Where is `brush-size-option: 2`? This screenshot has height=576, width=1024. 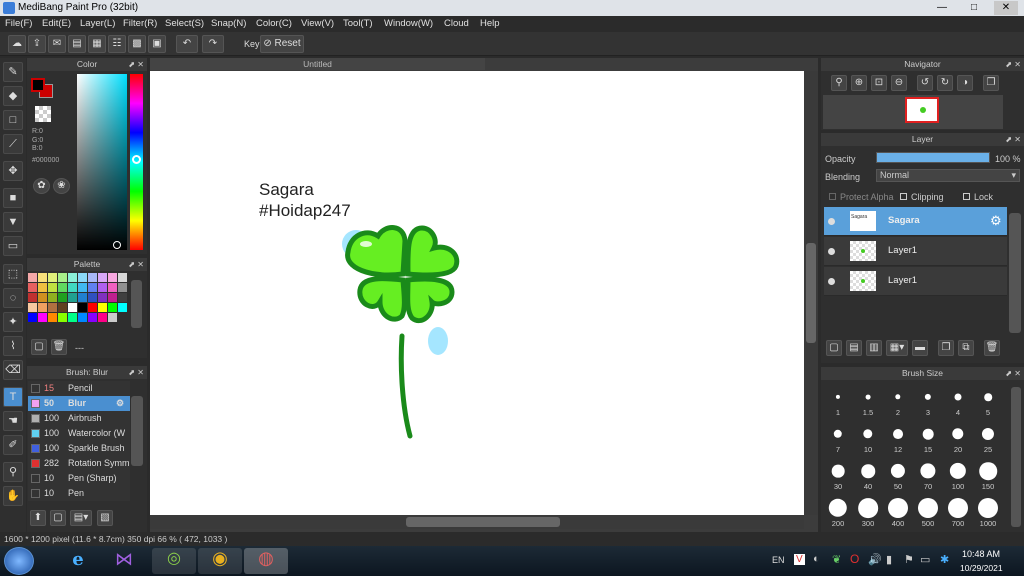 brush-size-option: 2 is located at coordinates (898, 400).